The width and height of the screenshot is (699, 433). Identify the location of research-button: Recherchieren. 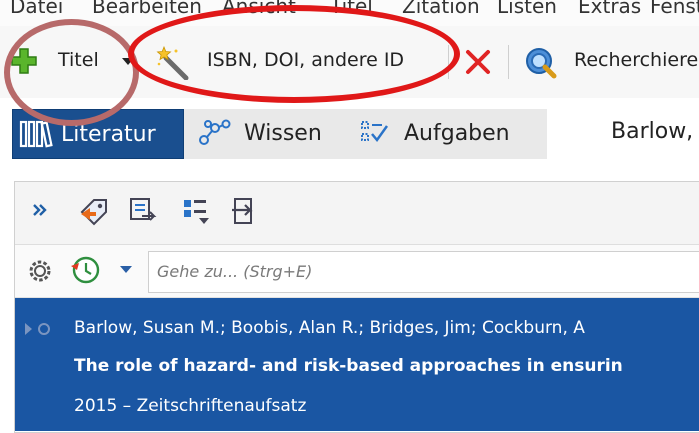
(610, 62).